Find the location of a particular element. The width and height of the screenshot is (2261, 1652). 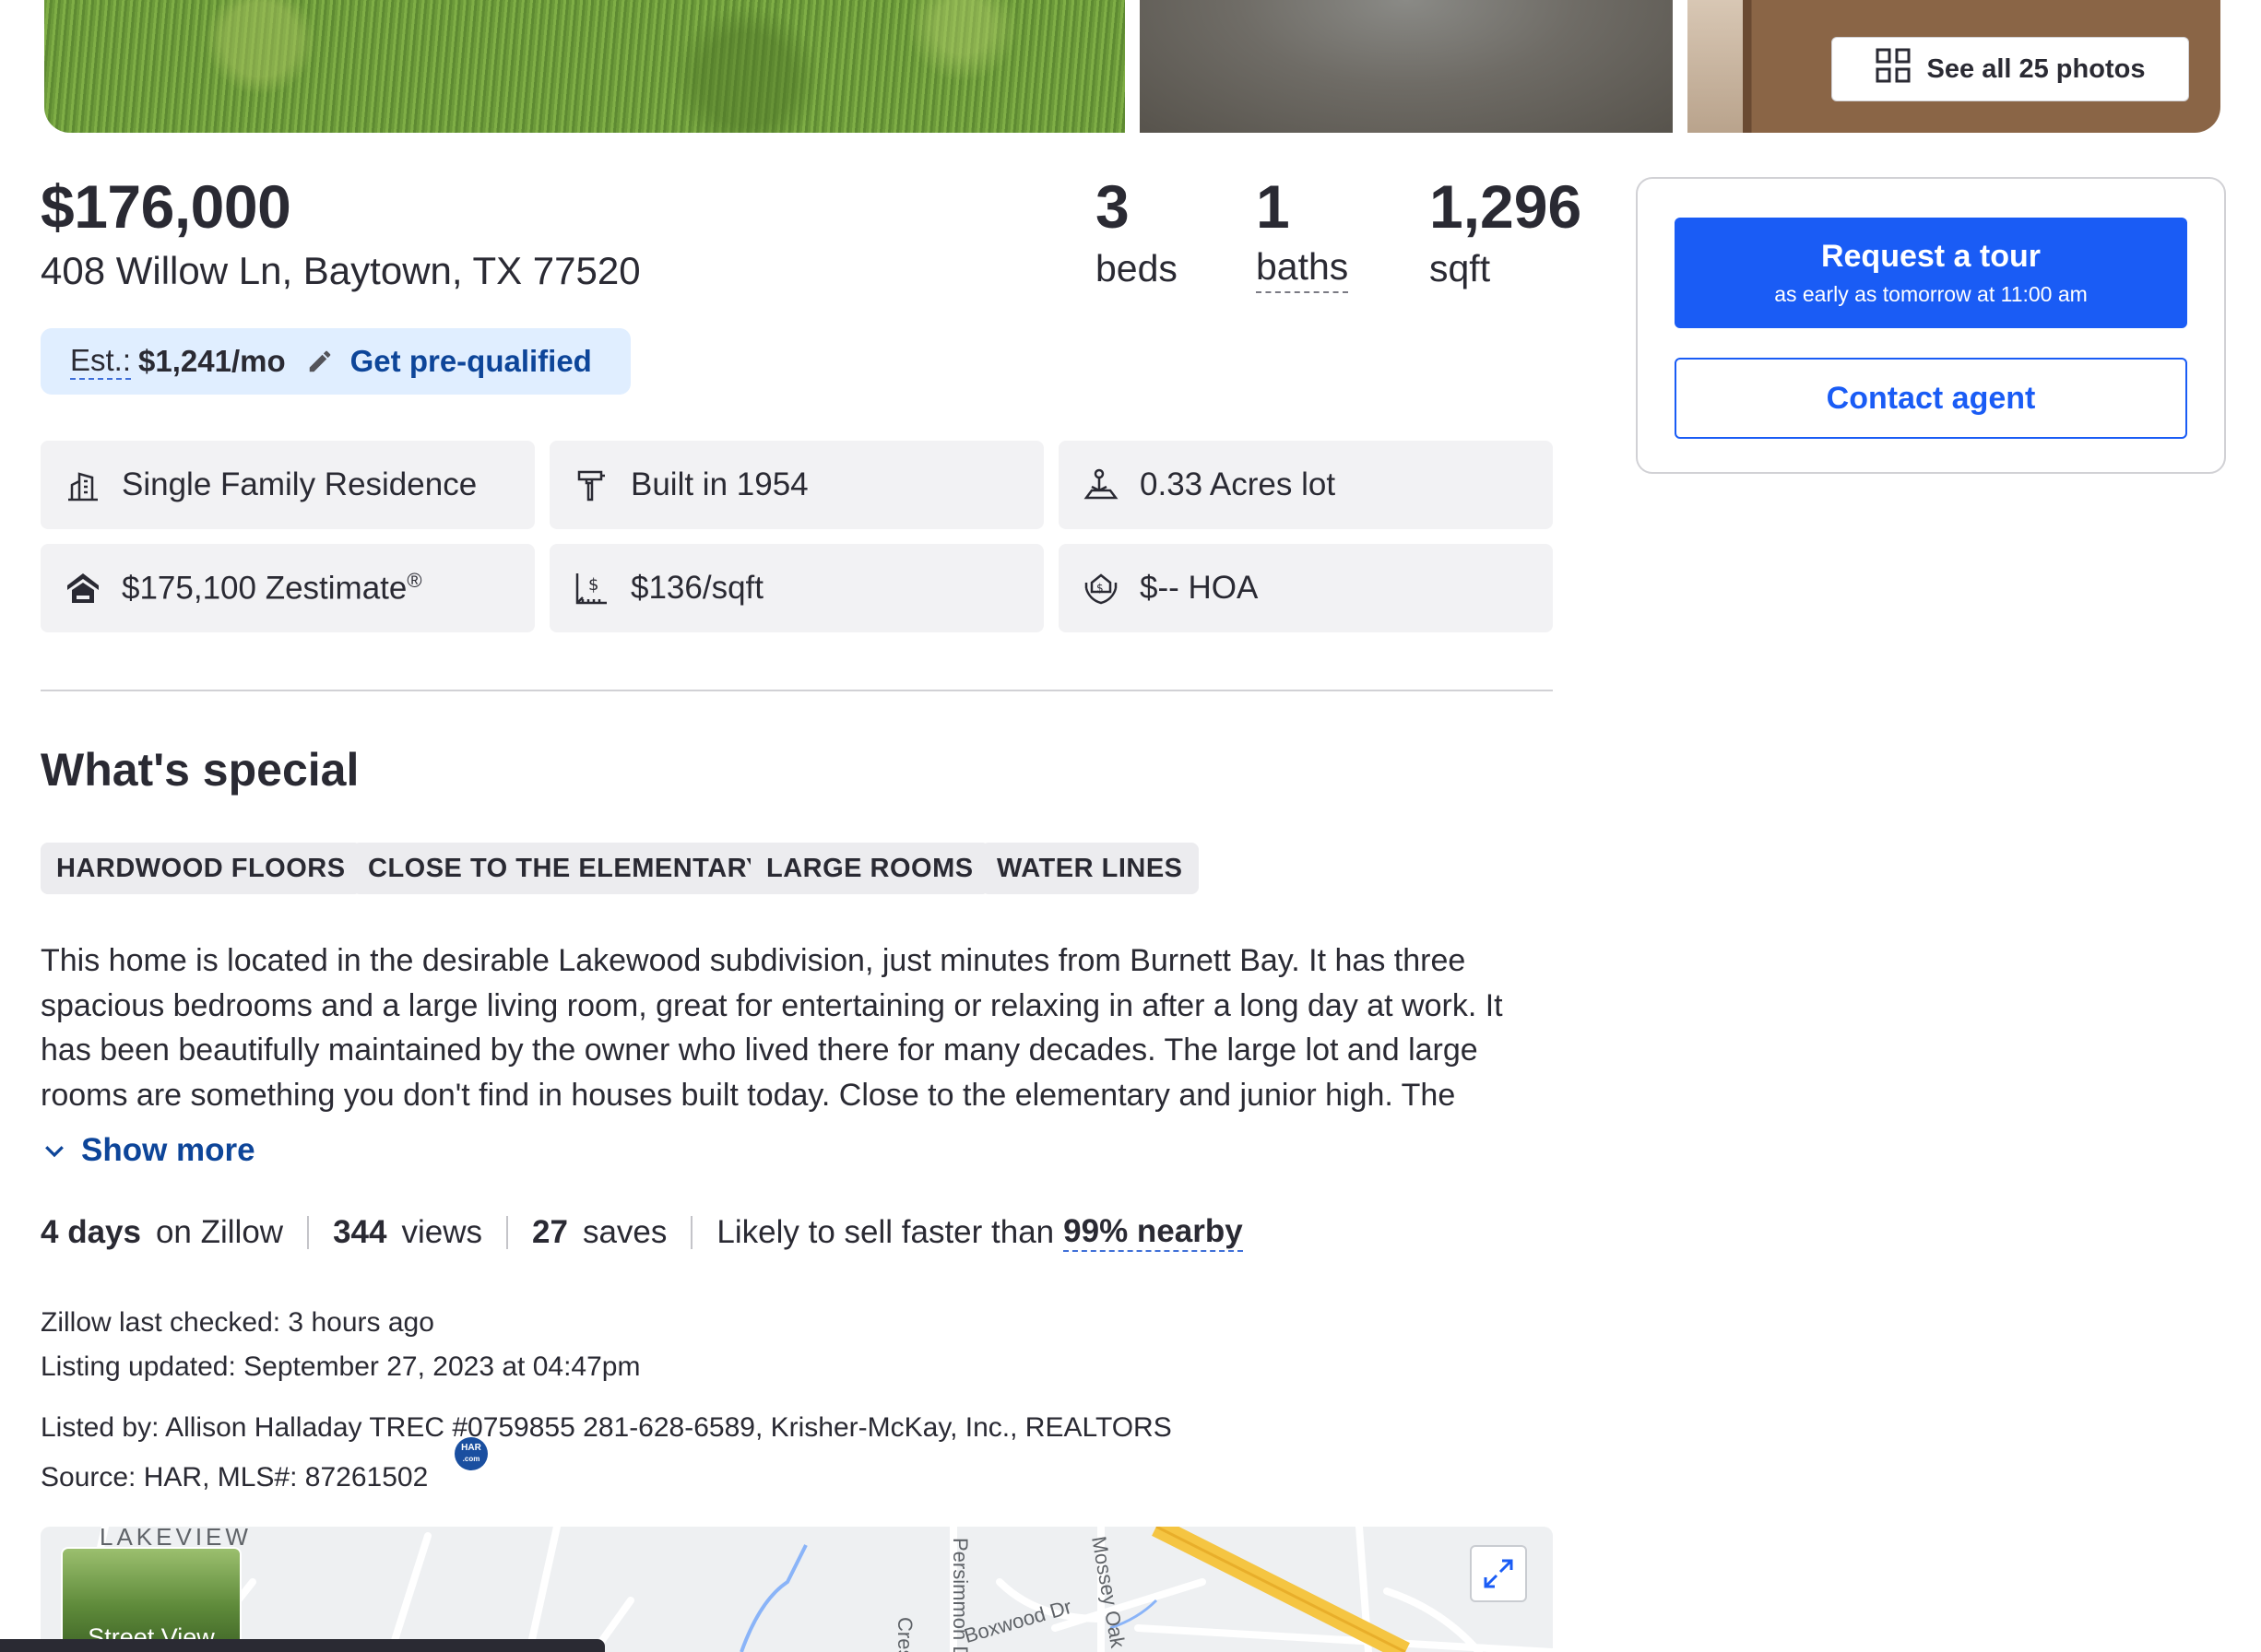

expand-map-button is located at coordinates (1498, 1573).